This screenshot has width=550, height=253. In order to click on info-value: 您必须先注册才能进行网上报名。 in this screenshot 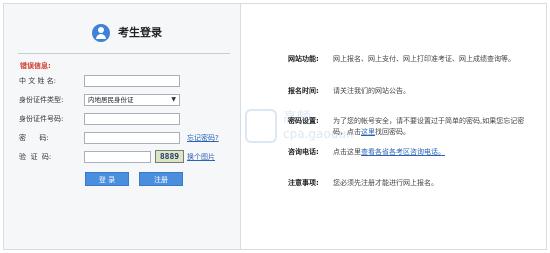, I will do `click(385, 183)`.